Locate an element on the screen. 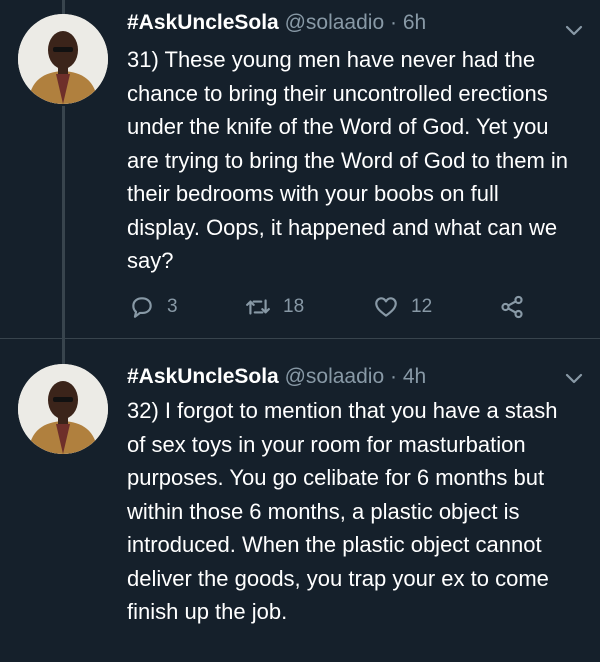  heart-icon is located at coordinates (386, 307).